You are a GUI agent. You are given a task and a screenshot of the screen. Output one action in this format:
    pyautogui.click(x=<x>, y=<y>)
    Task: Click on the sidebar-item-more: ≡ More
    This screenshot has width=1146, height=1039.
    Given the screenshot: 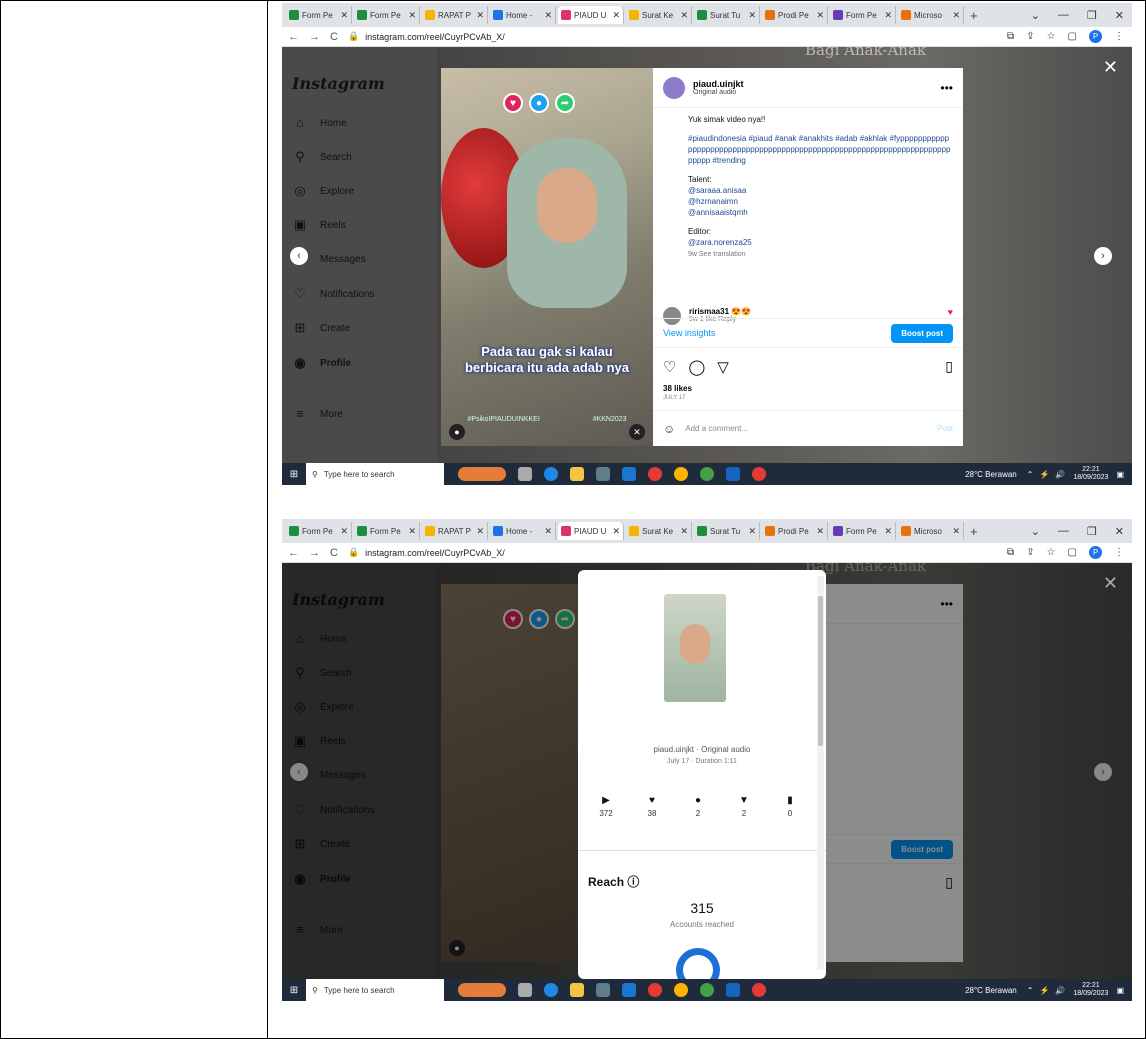 What is the action you would take?
    pyautogui.click(x=317, y=414)
    